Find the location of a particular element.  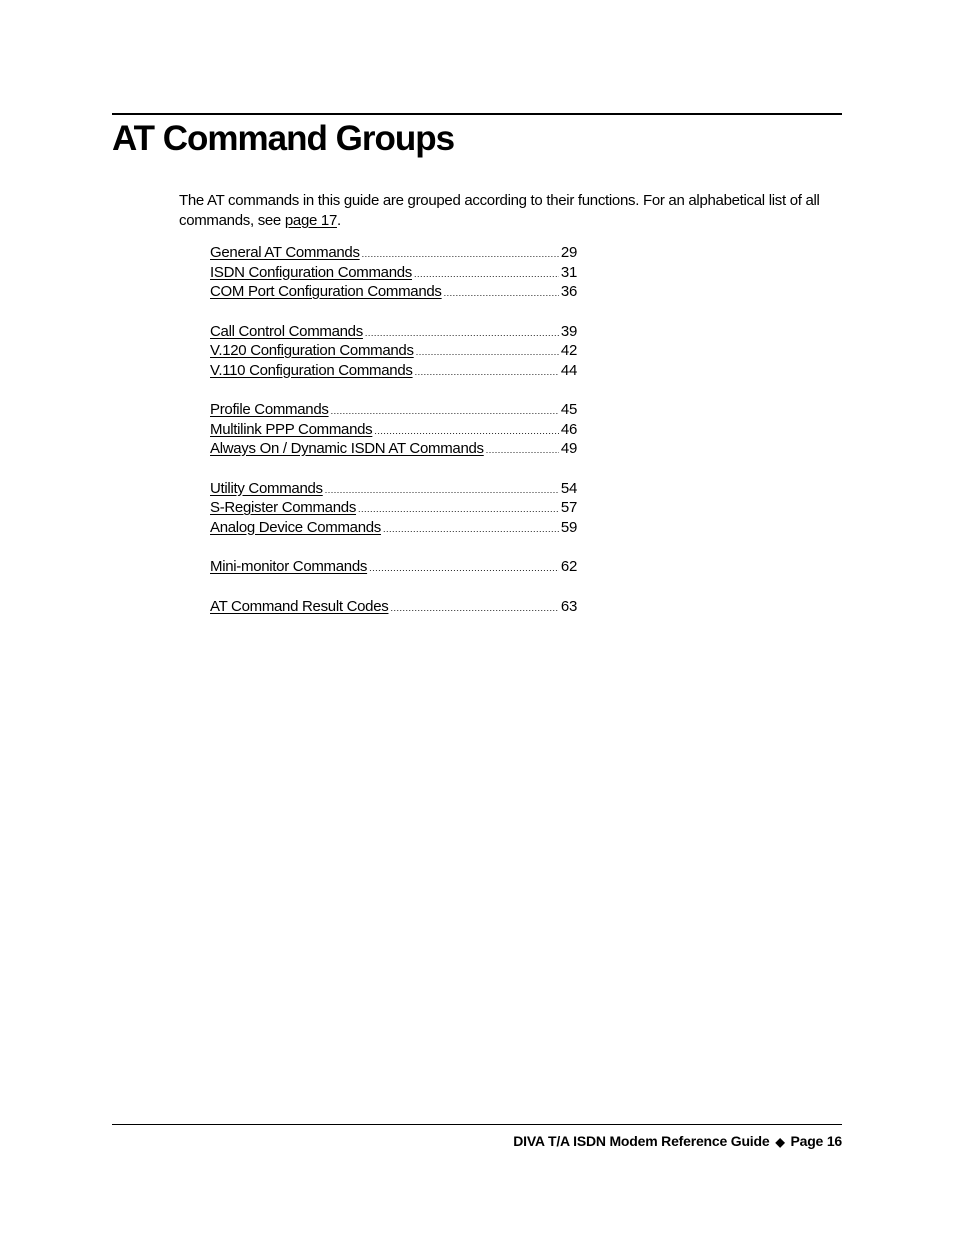

footer-rule is located at coordinates (477, 1124).